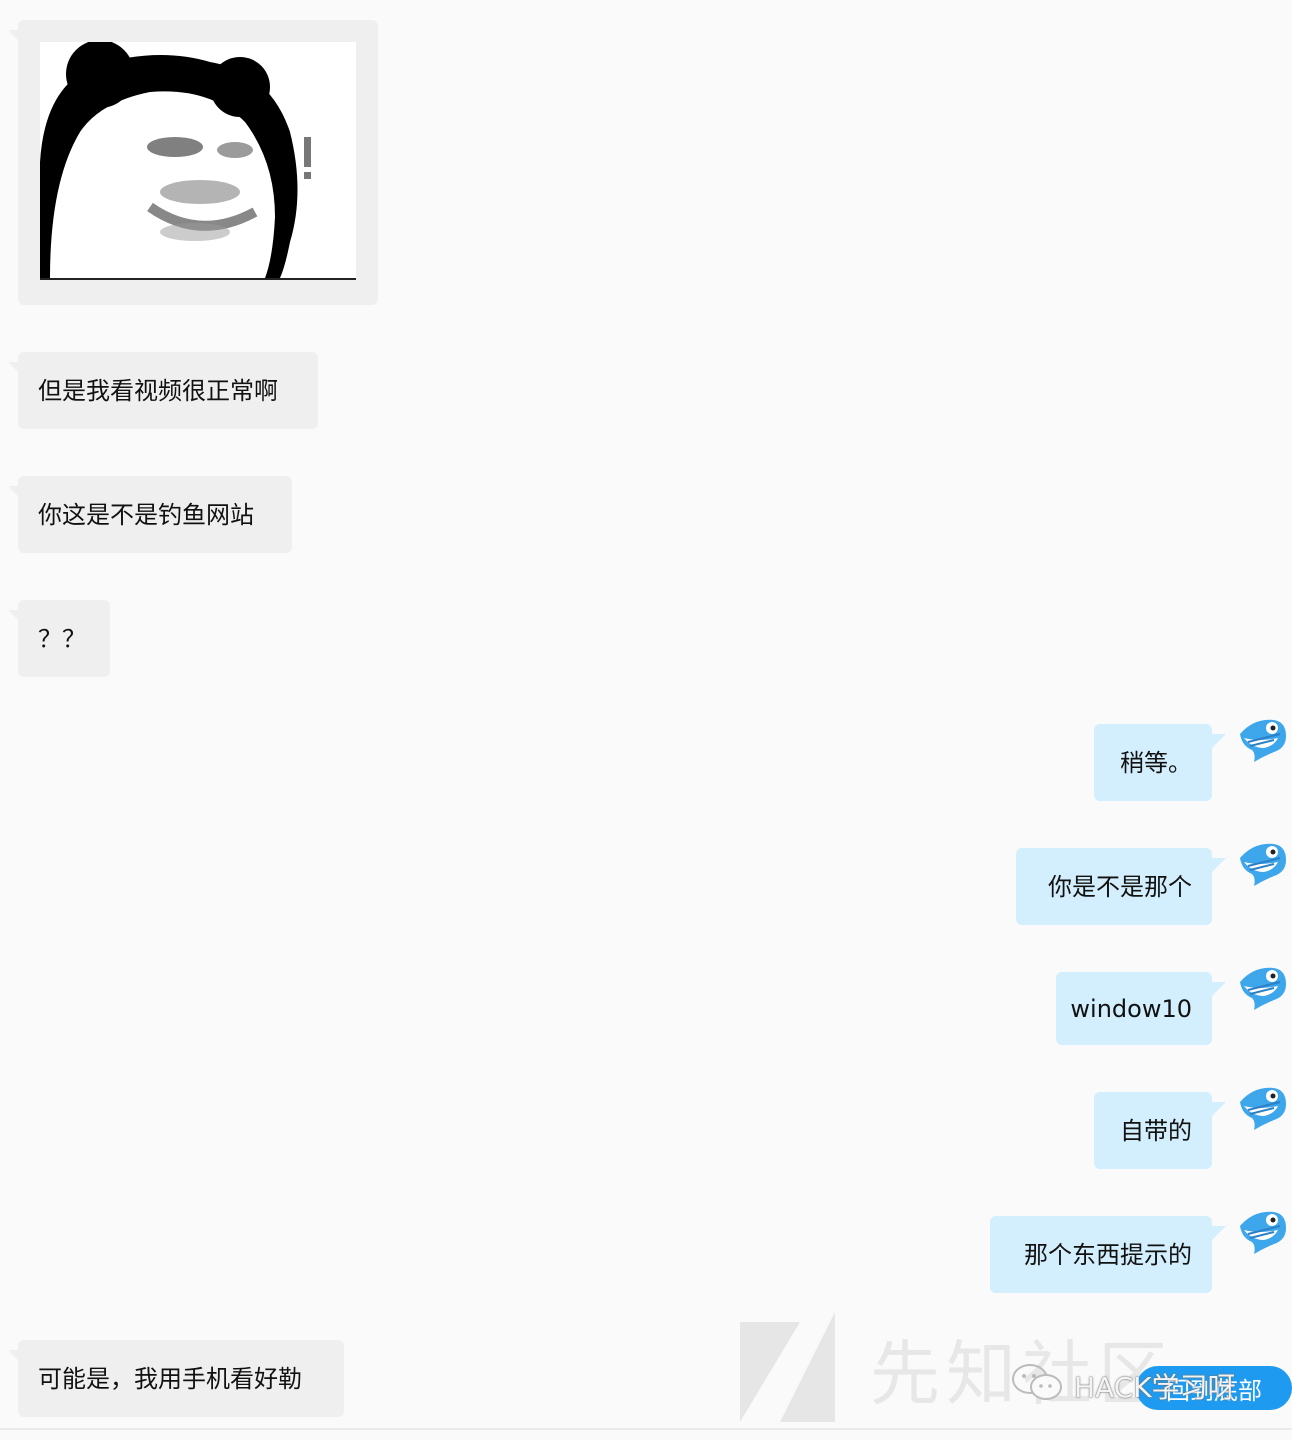 The height and width of the screenshot is (1440, 1292). What do you see at coordinates (64, 638) in the screenshot?
I see `message-bubble: ？？` at bounding box center [64, 638].